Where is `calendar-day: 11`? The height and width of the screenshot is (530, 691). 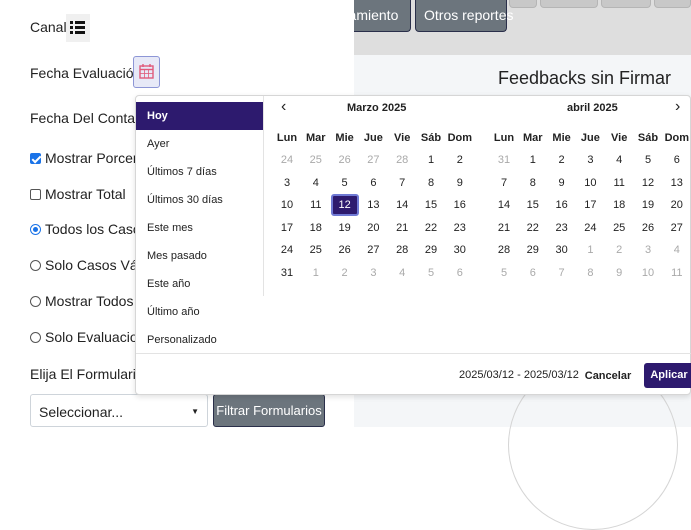
calendar-day: 11 is located at coordinates (677, 273).